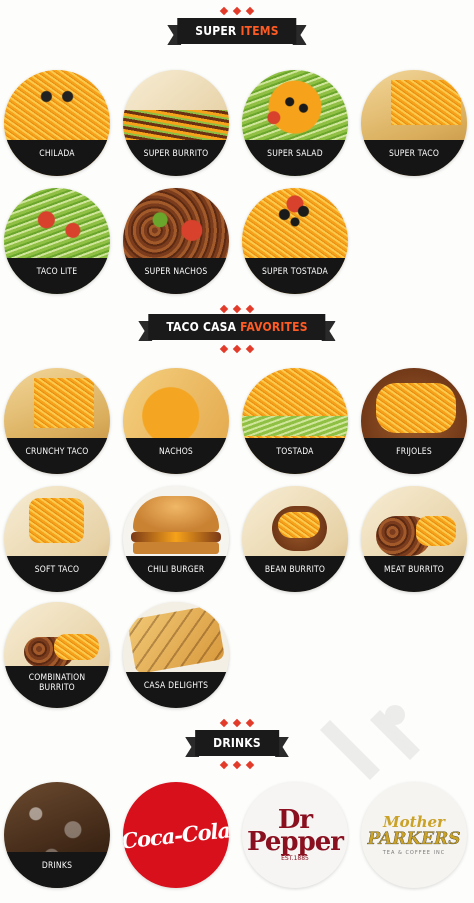 This screenshot has width=474, height=903. What do you see at coordinates (176, 570) in the screenshot?
I see `item-label: CHILI BURGER` at bounding box center [176, 570].